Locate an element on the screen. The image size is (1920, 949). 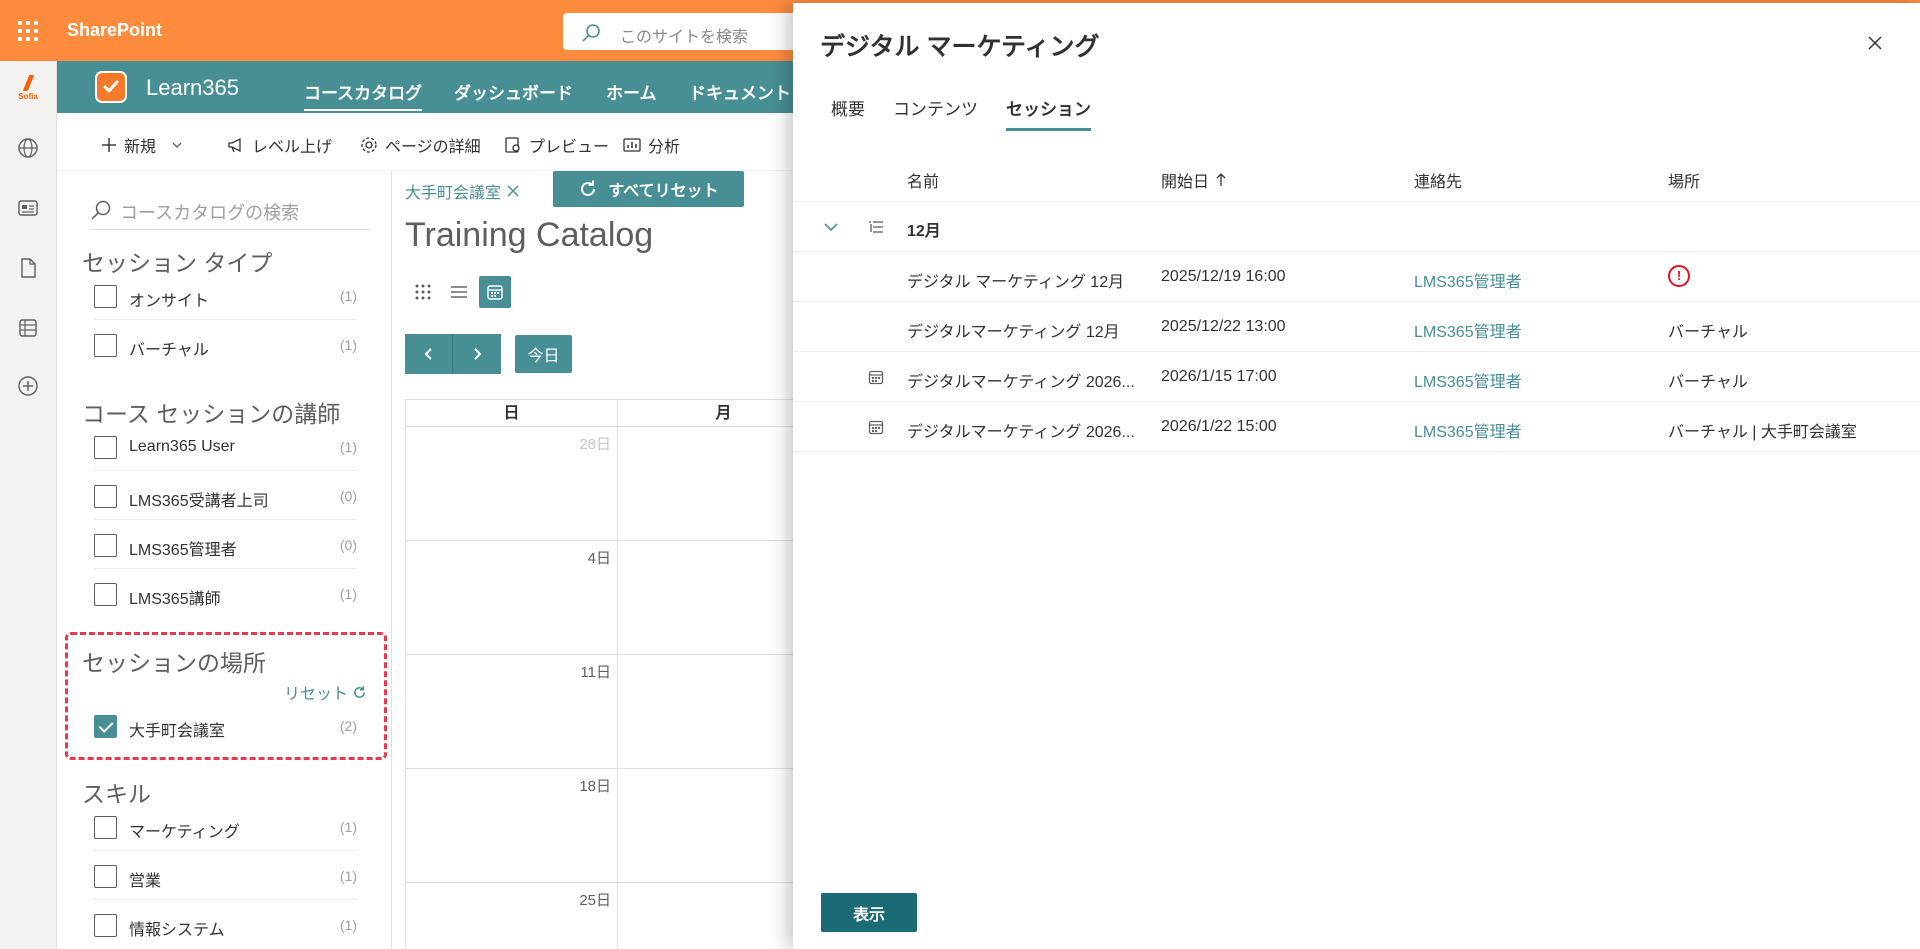
filter-option: 大手町会議室 (2) is located at coordinates (225, 725).